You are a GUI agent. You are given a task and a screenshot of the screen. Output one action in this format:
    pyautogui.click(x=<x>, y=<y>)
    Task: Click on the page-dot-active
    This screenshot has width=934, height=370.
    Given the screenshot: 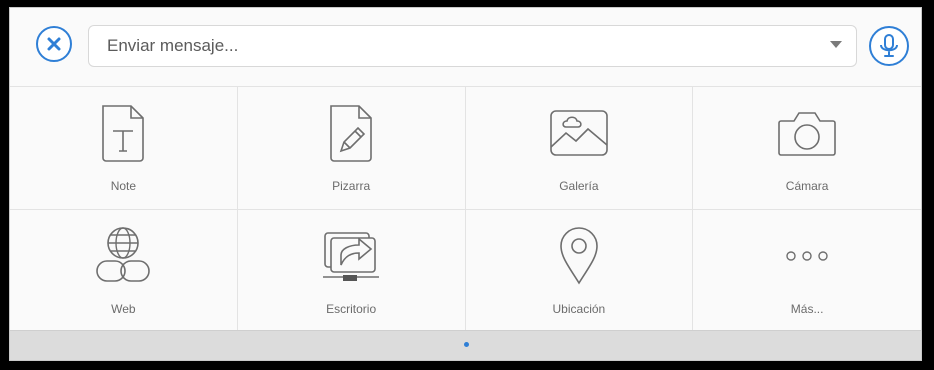 What is the action you would take?
    pyautogui.click(x=466, y=344)
    